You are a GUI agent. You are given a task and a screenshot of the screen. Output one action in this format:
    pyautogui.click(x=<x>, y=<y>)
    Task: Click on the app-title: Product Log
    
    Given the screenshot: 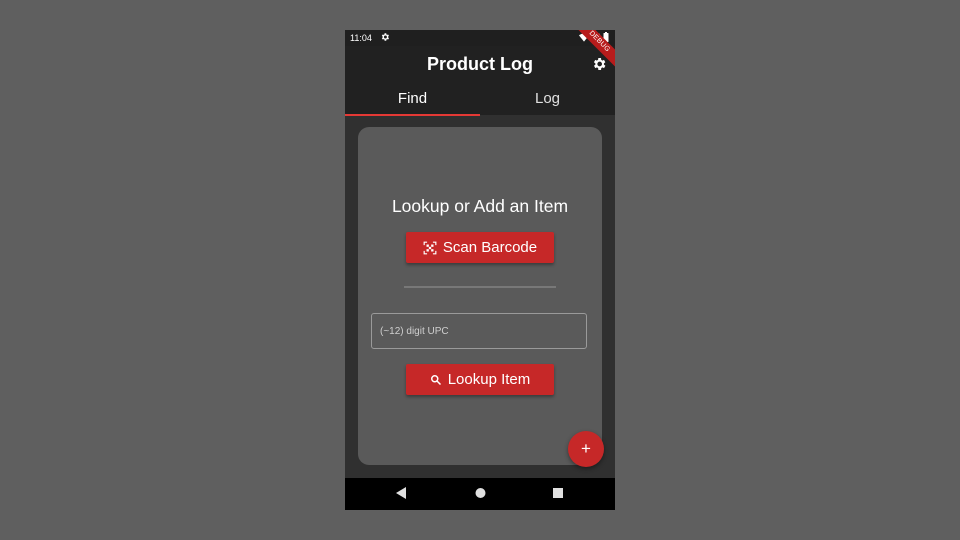 What is the action you would take?
    pyautogui.click(x=480, y=64)
    